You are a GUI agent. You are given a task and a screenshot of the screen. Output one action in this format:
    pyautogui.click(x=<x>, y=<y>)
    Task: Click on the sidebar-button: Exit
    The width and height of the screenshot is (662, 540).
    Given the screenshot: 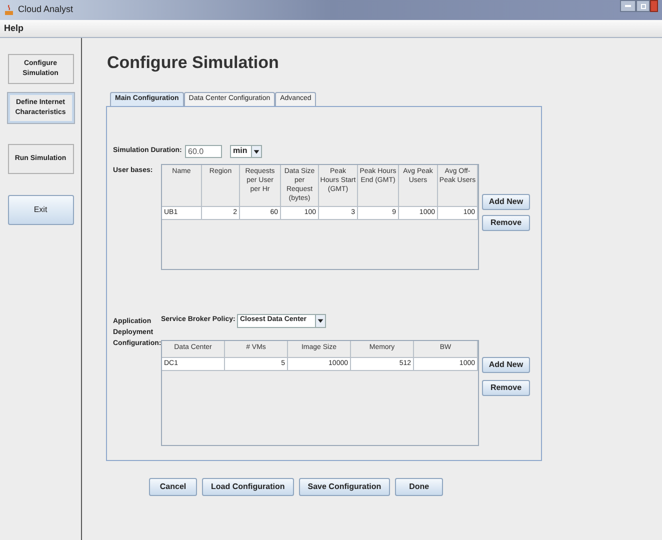 What is the action you would take?
    pyautogui.click(x=41, y=210)
    